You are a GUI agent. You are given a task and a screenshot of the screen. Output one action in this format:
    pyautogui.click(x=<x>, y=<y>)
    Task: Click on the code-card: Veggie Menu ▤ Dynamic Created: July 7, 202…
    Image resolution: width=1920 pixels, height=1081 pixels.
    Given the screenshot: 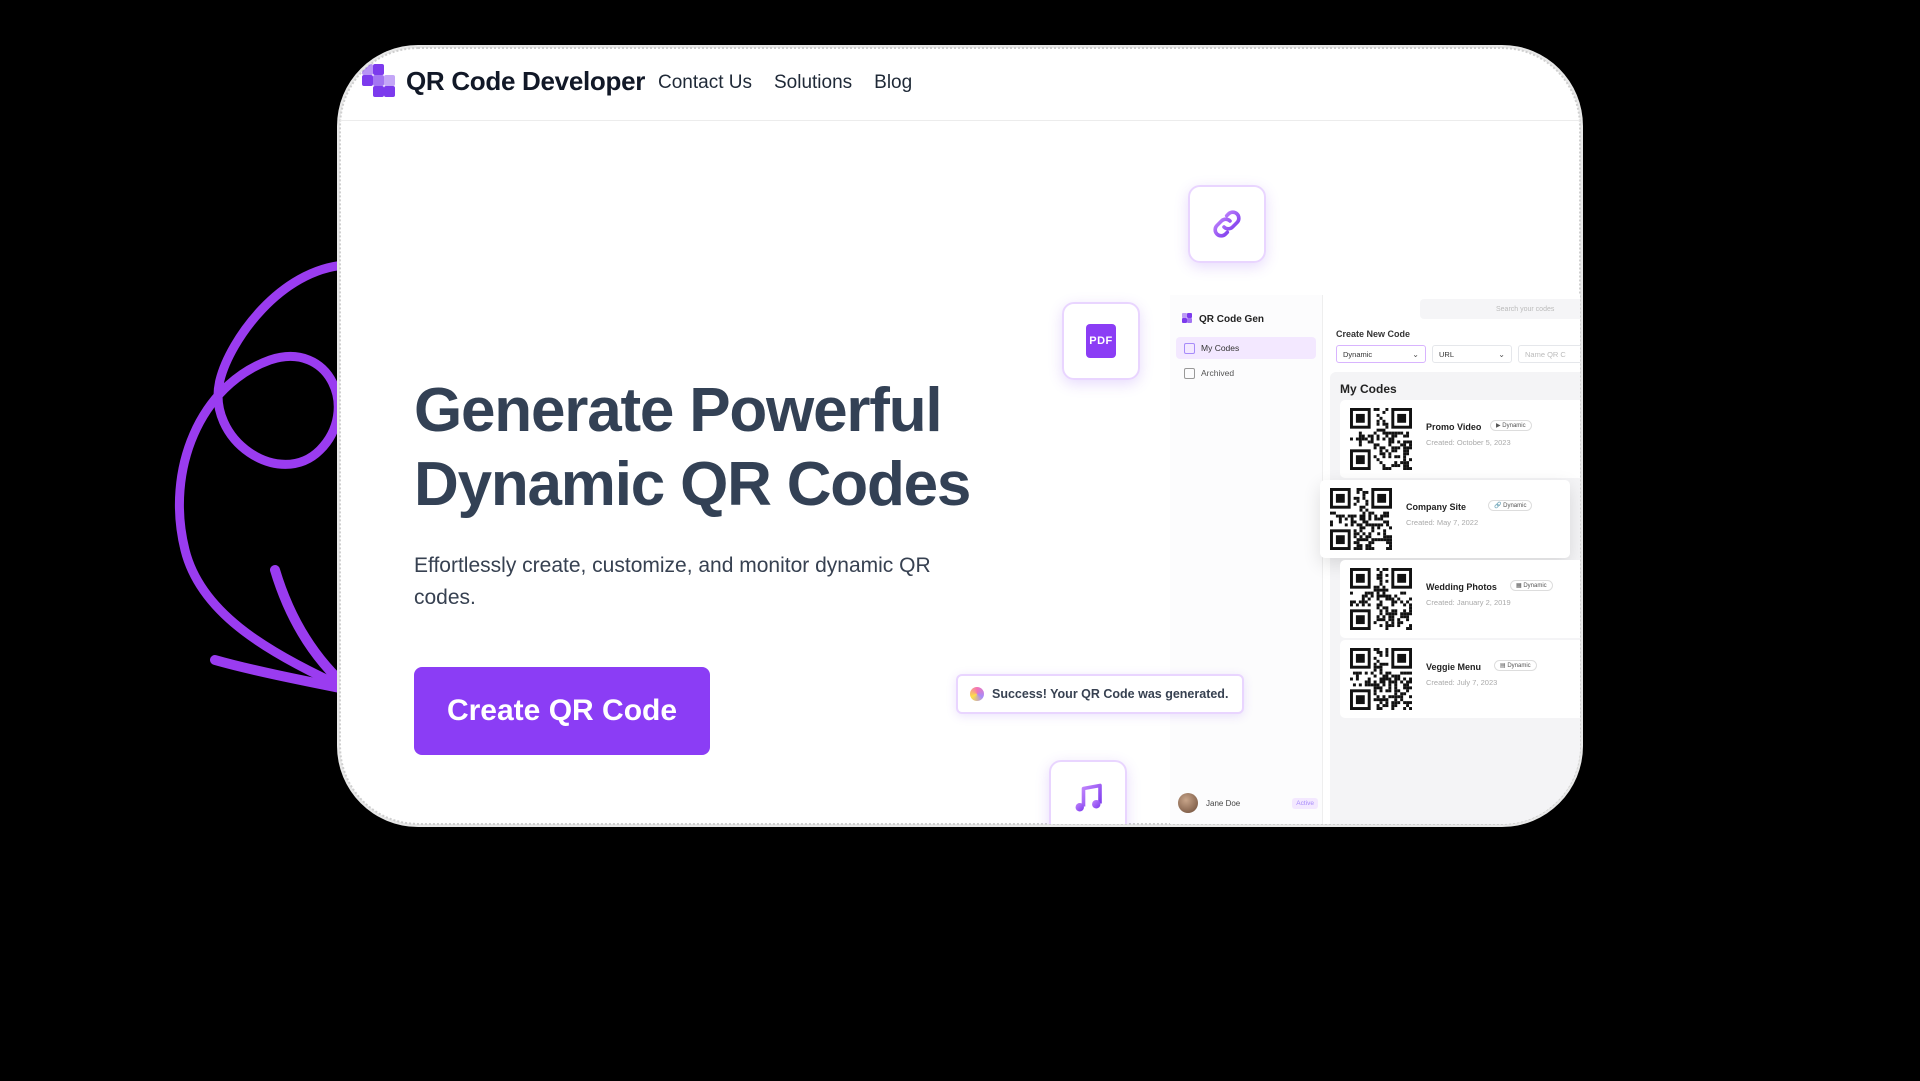 What is the action you would take?
    pyautogui.click(x=1460, y=679)
    